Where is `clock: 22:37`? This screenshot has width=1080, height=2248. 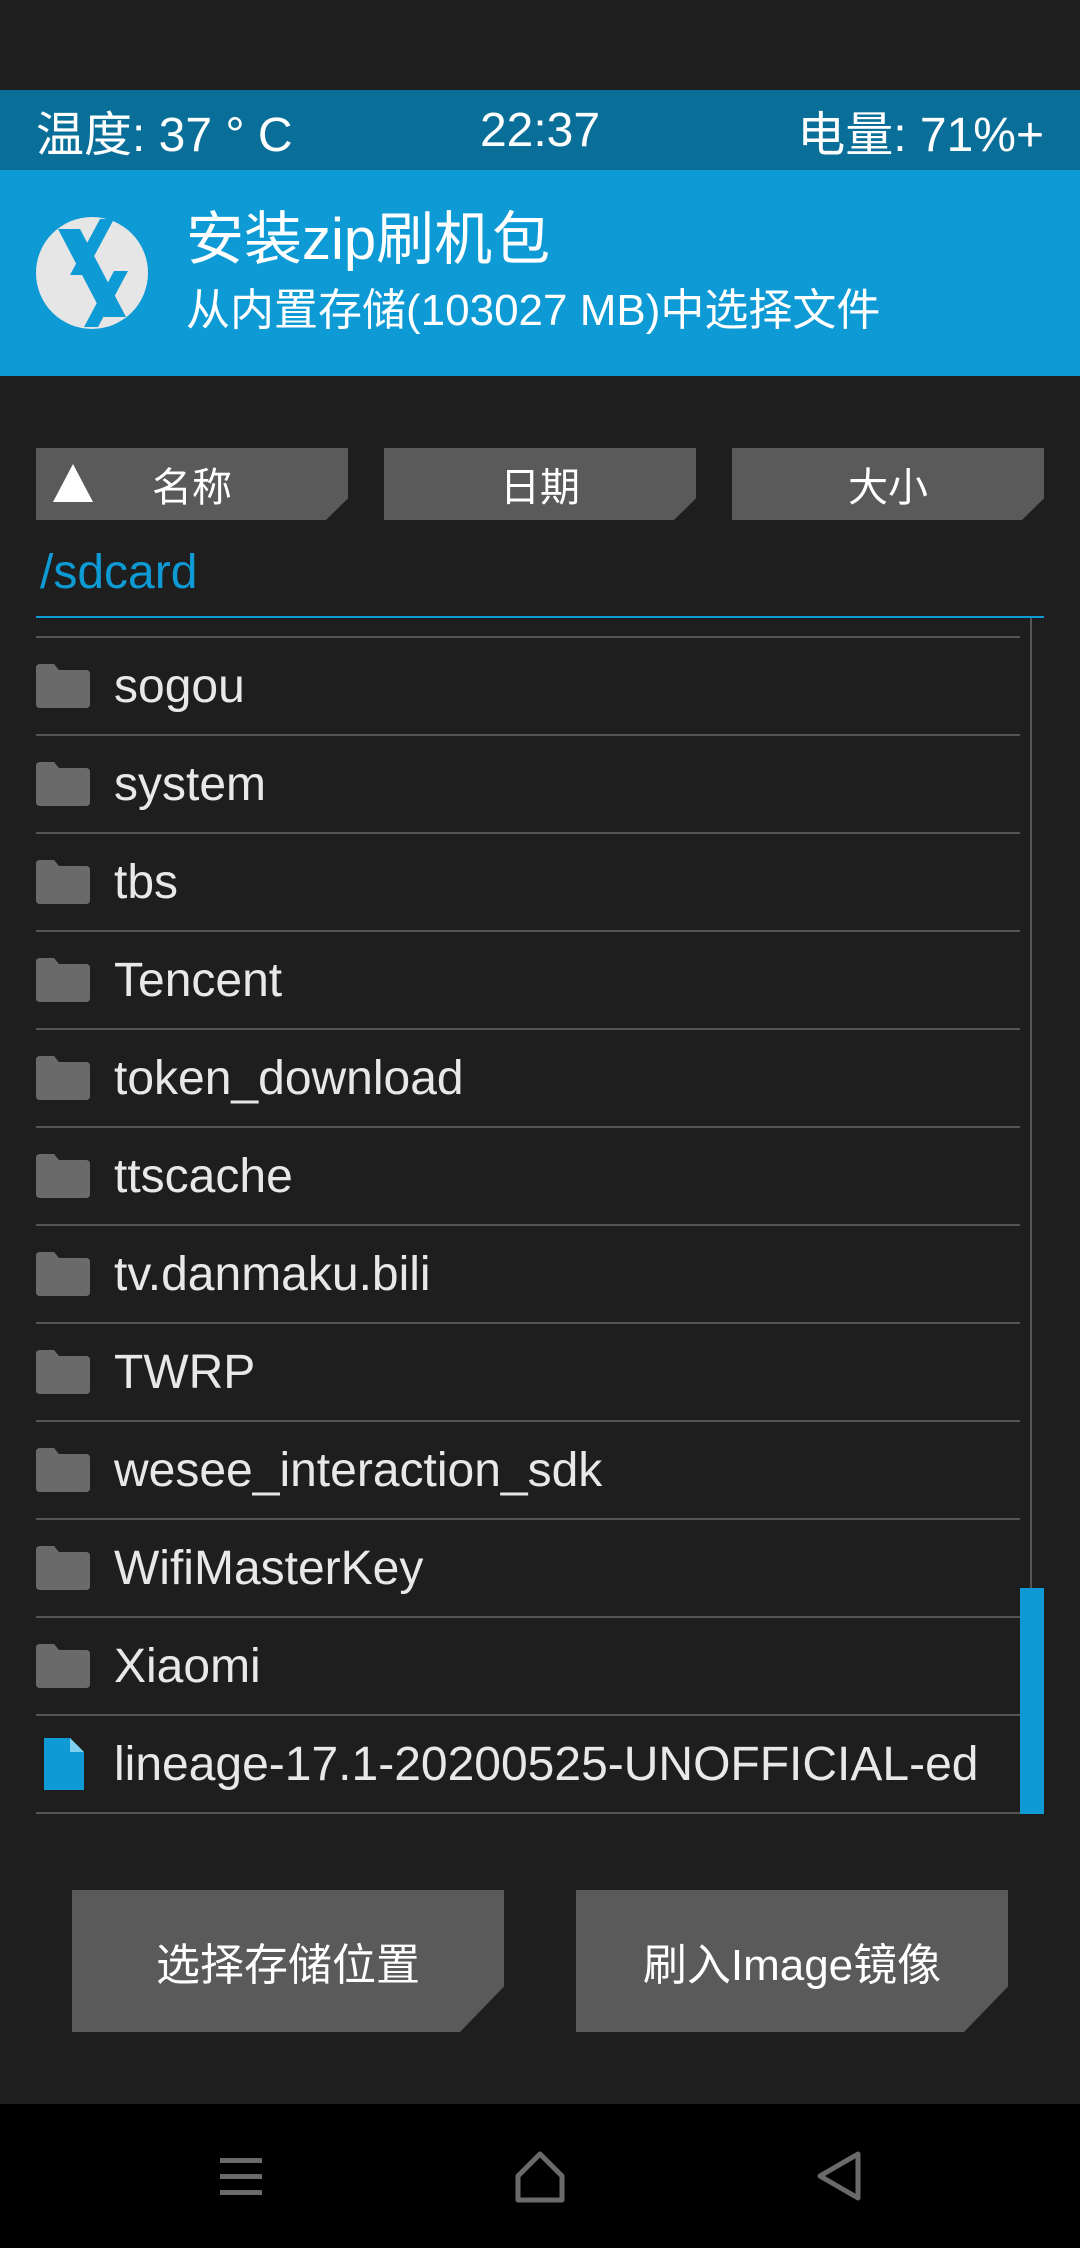
clock: 22:37 is located at coordinates (540, 130).